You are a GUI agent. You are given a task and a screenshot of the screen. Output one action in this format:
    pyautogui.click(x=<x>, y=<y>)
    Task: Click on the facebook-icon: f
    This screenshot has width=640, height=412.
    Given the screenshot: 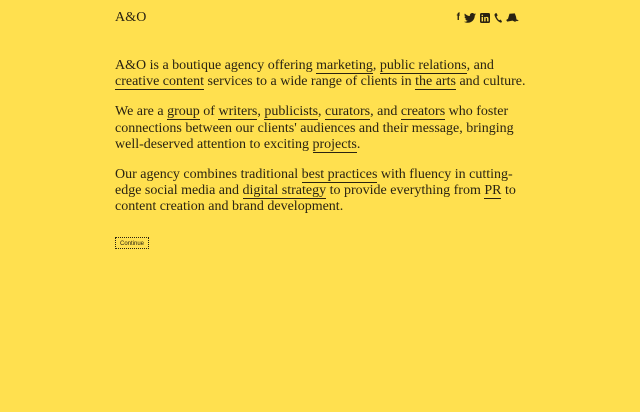 What is the action you would take?
    pyautogui.click(x=458, y=18)
    